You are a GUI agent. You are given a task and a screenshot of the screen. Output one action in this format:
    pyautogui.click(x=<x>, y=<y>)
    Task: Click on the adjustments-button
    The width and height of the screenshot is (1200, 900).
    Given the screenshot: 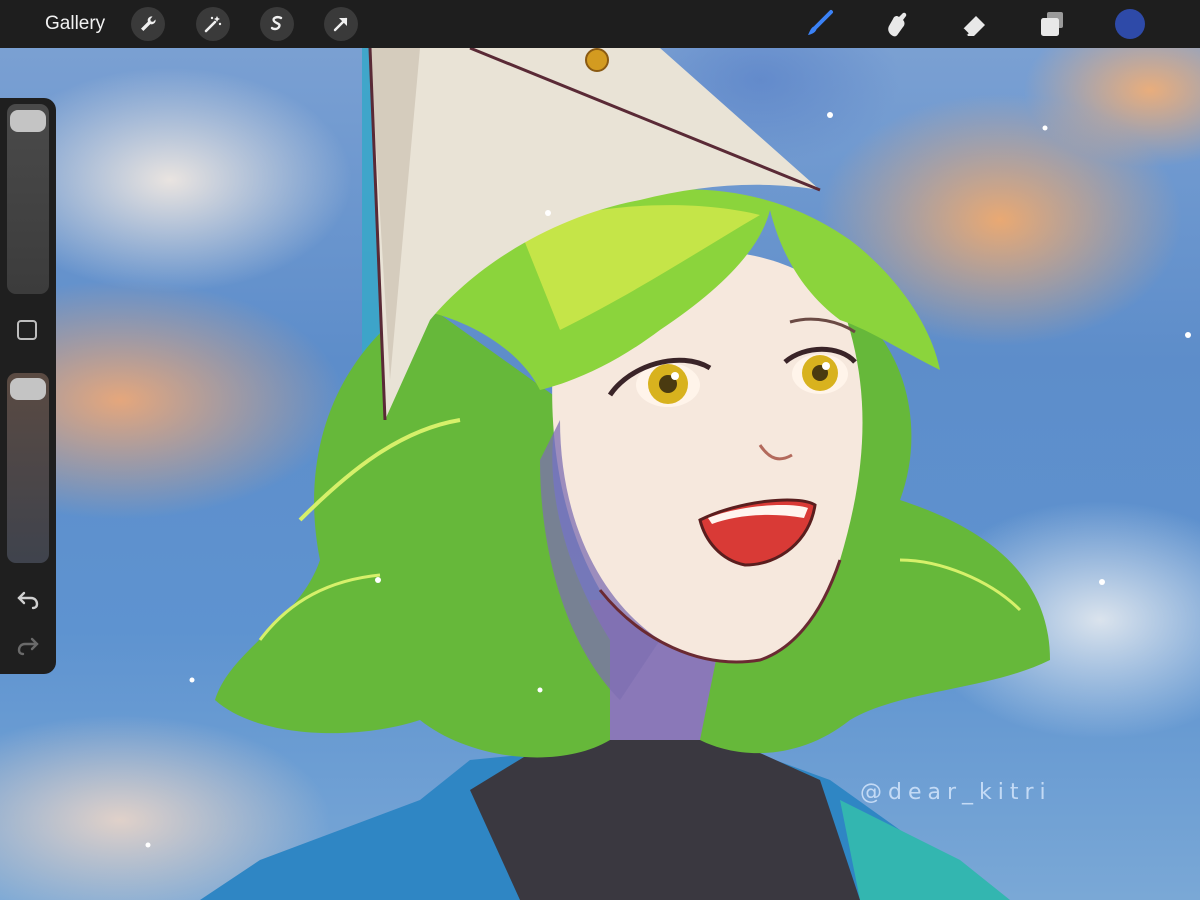 What is the action you would take?
    pyautogui.click(x=213, y=24)
    